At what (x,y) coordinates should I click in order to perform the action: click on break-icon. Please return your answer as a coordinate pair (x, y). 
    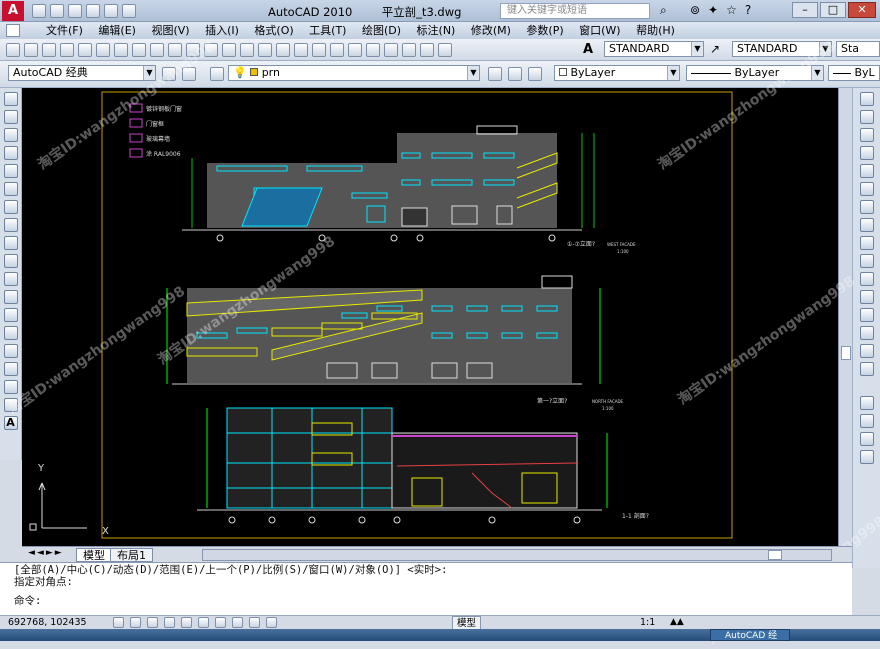
    Looking at the image, I should click on (866, 297).